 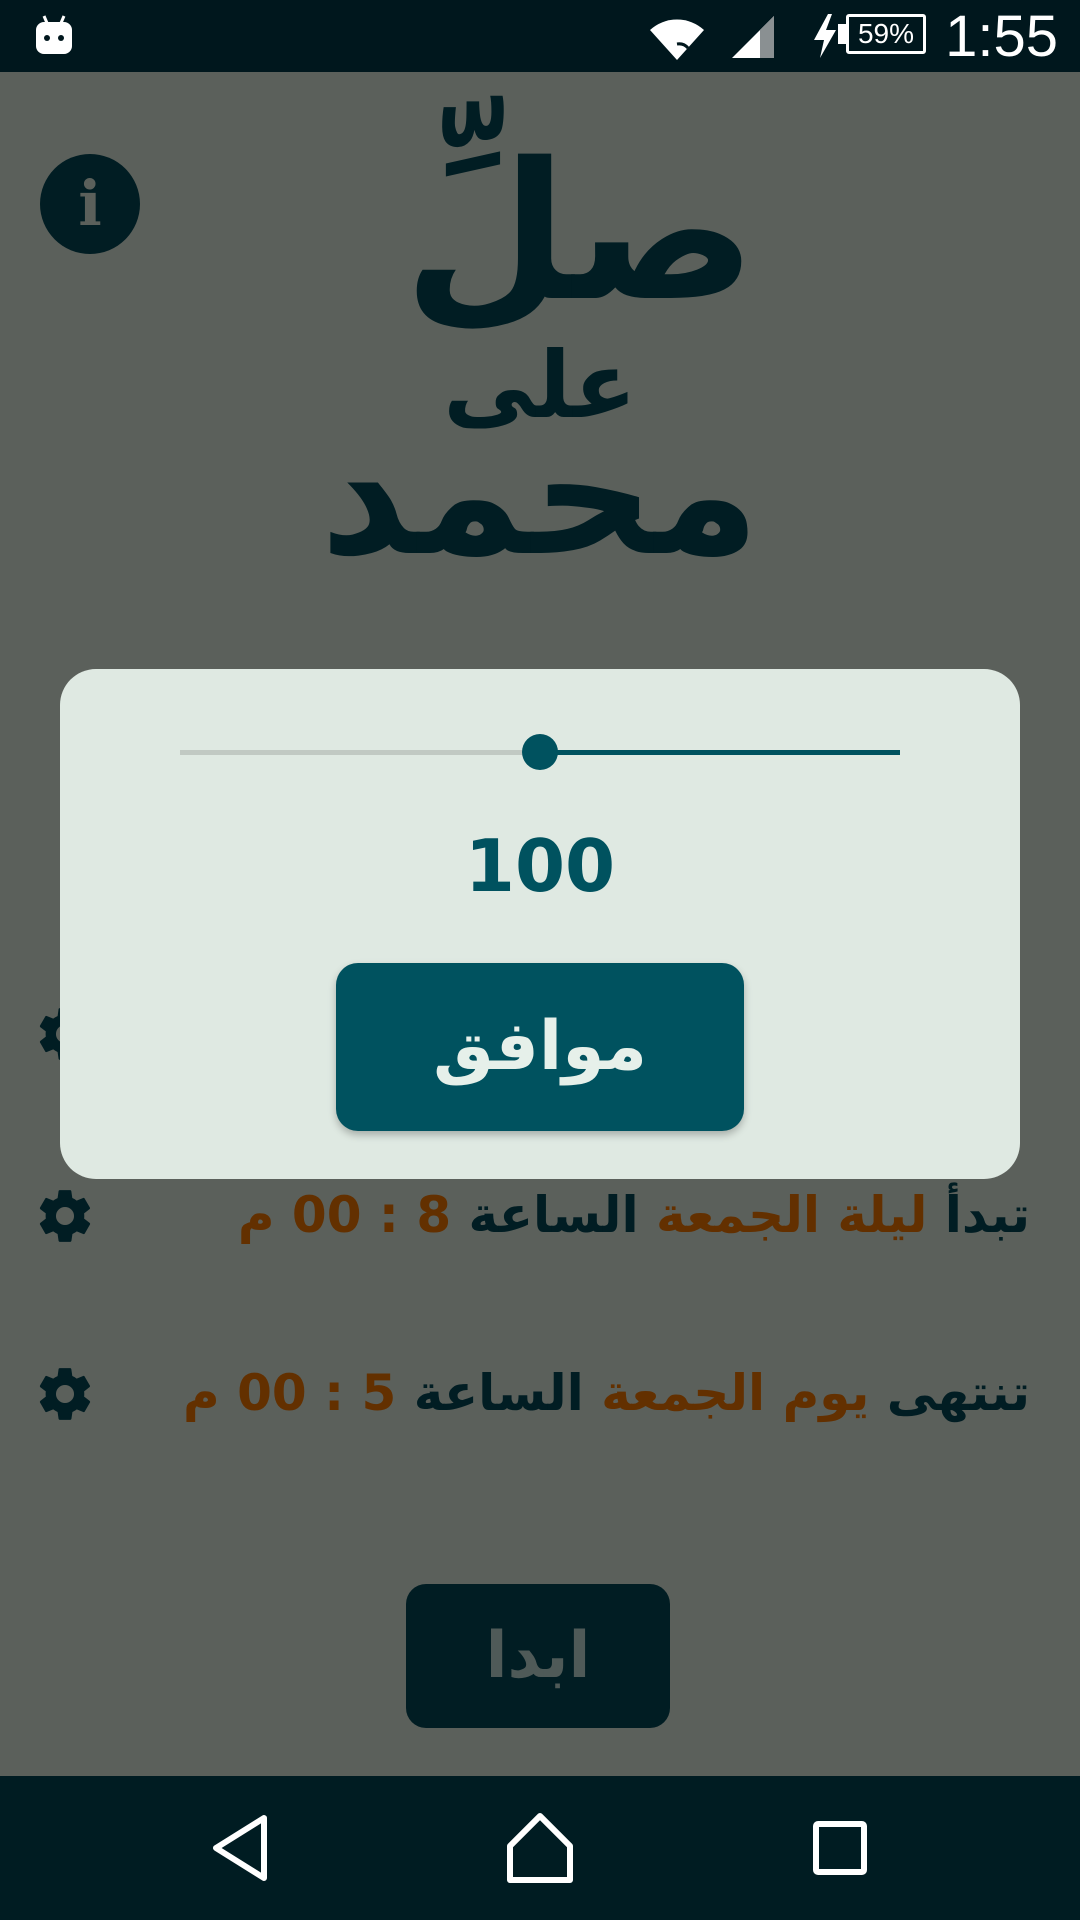 What do you see at coordinates (540, 866) in the screenshot?
I see `count-value: 100` at bounding box center [540, 866].